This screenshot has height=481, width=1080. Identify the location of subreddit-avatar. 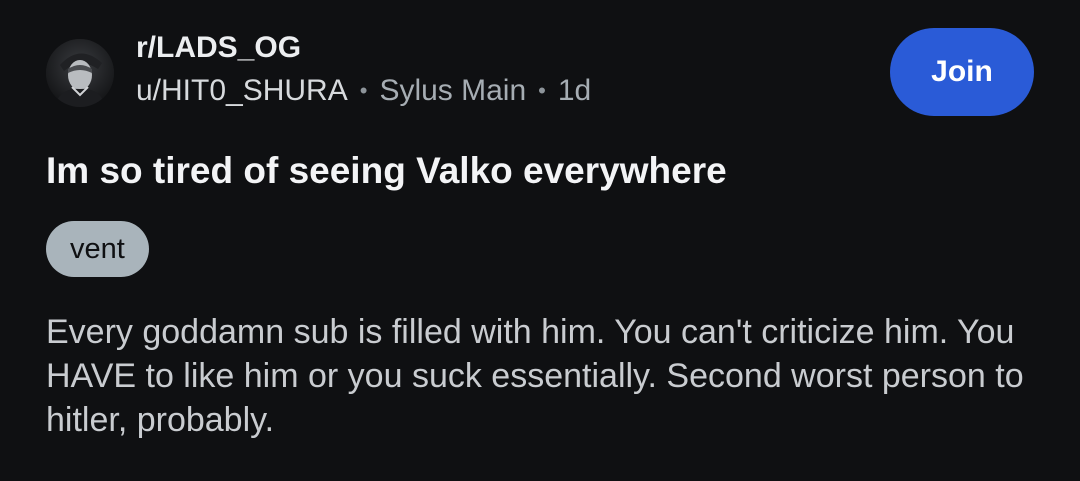
(80, 73).